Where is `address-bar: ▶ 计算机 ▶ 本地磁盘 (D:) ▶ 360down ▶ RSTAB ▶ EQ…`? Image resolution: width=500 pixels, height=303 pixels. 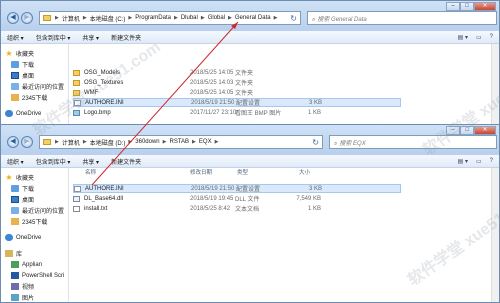 address-bar: ▶ 计算机 ▶ 本地磁盘 (D:) ▶ 360down ▶ RSTAB ▶ EQ… is located at coordinates (181, 142).